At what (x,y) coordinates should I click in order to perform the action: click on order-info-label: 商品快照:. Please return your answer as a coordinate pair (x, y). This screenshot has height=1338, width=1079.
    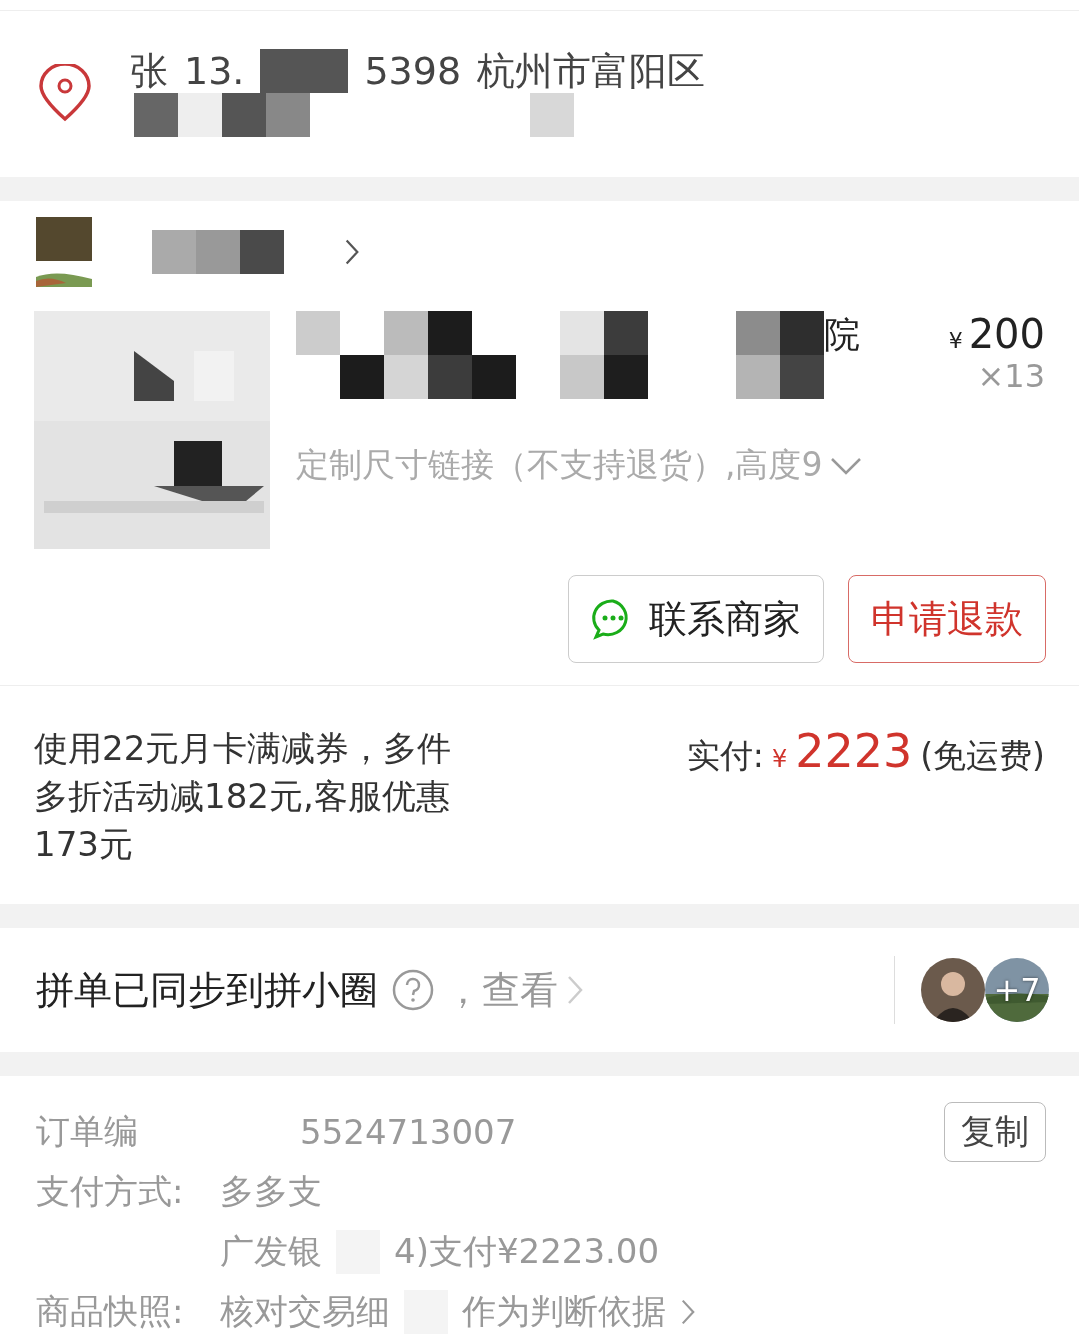
    Looking at the image, I should click on (110, 1311).